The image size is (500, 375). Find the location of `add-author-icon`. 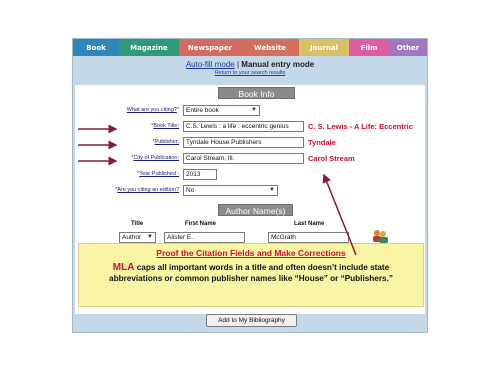

add-author-icon is located at coordinates (380, 236).